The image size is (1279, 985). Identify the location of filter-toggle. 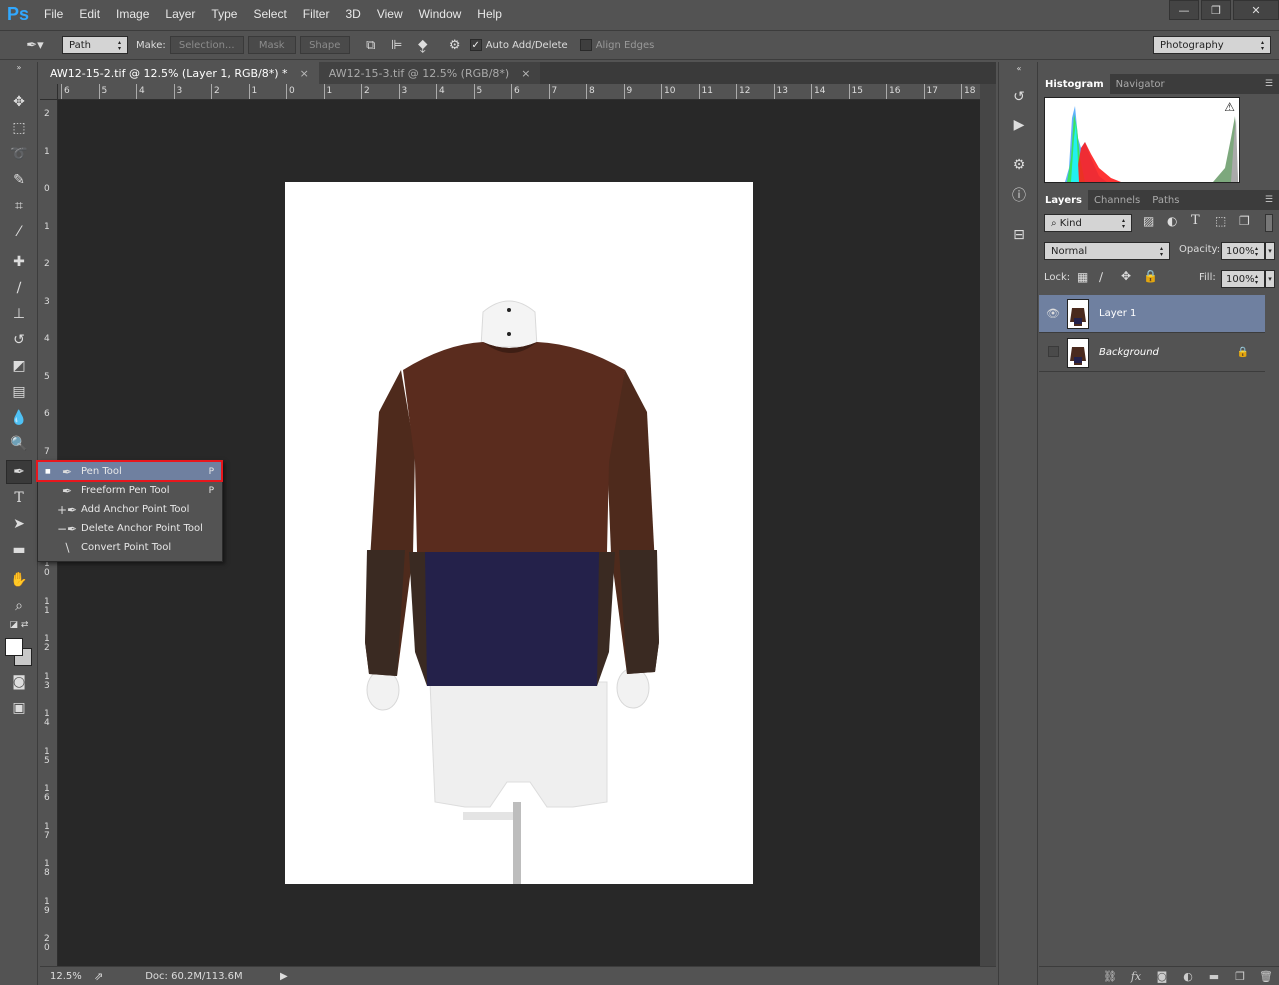
(1269, 223).